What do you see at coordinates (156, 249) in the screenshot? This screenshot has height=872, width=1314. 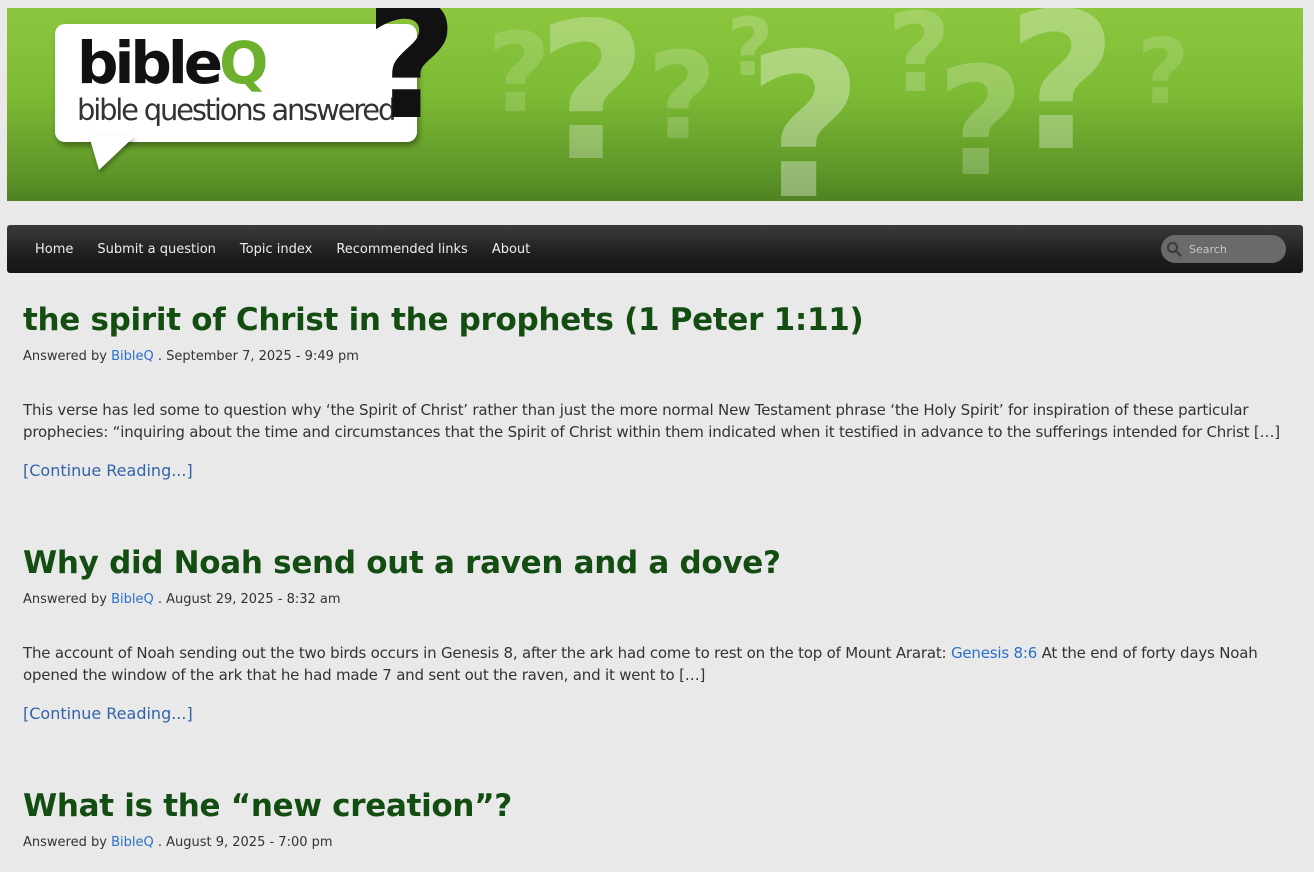 I see `nav-item-submit-question: Submit a question` at bounding box center [156, 249].